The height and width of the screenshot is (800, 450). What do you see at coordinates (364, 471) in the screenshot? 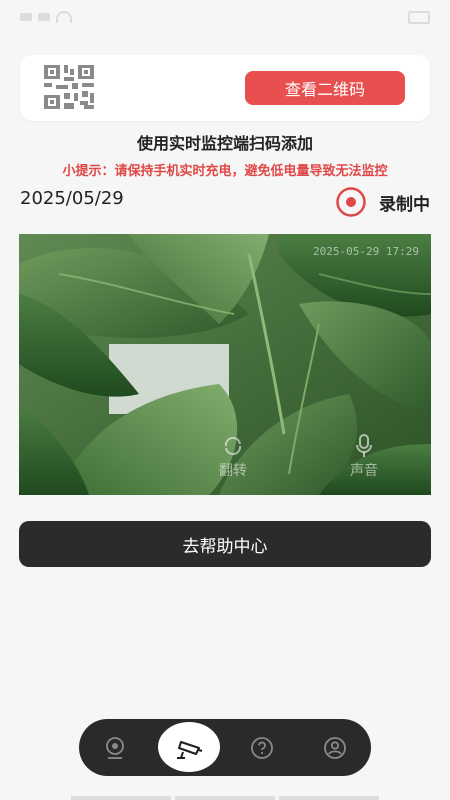
I see `sound-label: 声音` at bounding box center [364, 471].